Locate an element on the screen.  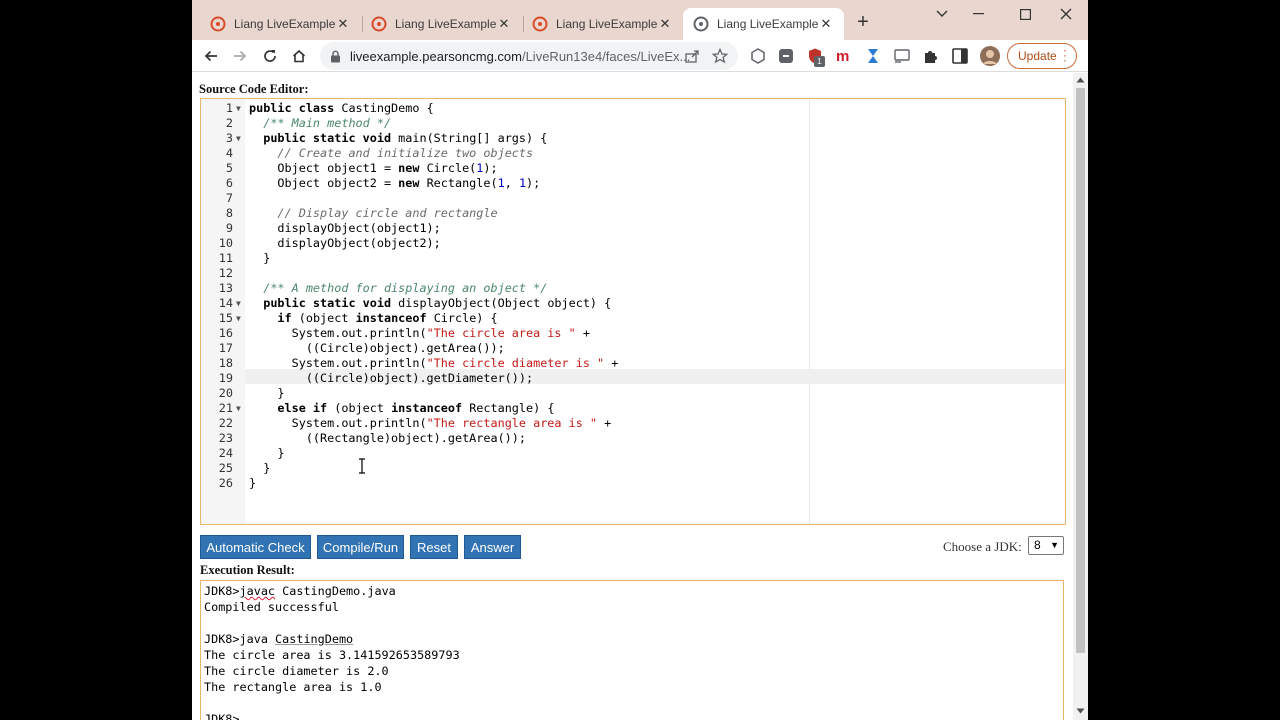
code-text: Object object2 = new Rectangle(1, 1); is located at coordinates (395, 183).